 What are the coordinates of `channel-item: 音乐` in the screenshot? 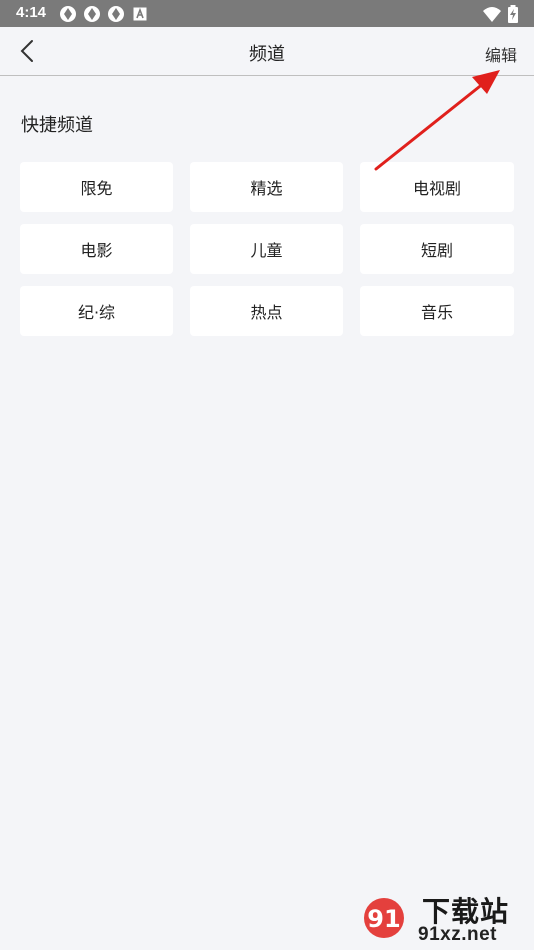 It's located at (437, 311).